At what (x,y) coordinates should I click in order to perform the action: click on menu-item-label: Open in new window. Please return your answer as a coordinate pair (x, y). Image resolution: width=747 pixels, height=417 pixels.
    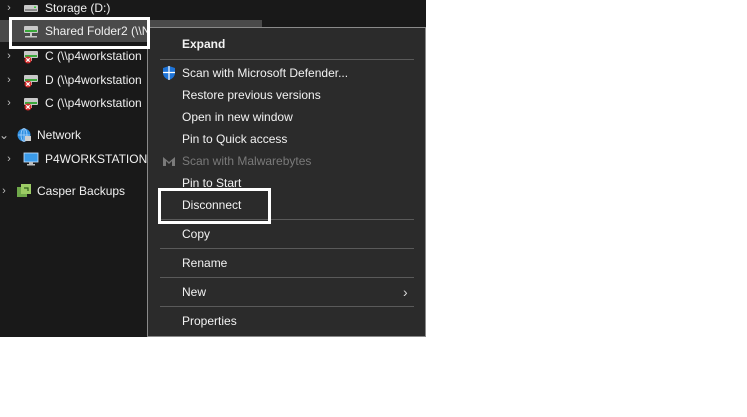
    Looking at the image, I should click on (237, 117).